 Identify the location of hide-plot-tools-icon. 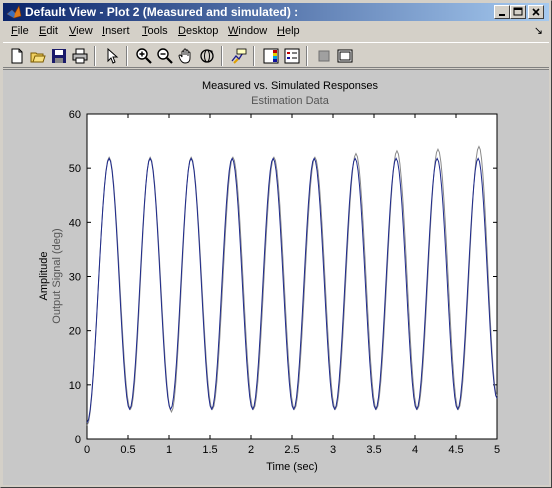
(324, 56).